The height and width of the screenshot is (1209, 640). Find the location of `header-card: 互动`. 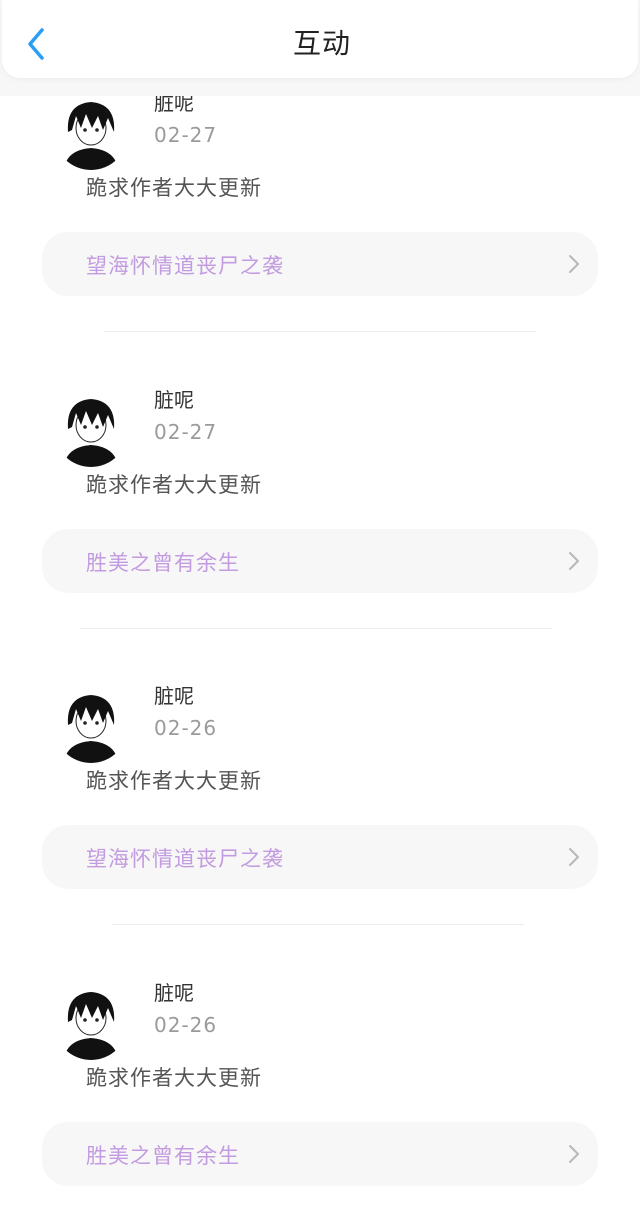

header-card: 互动 is located at coordinates (320, 39).